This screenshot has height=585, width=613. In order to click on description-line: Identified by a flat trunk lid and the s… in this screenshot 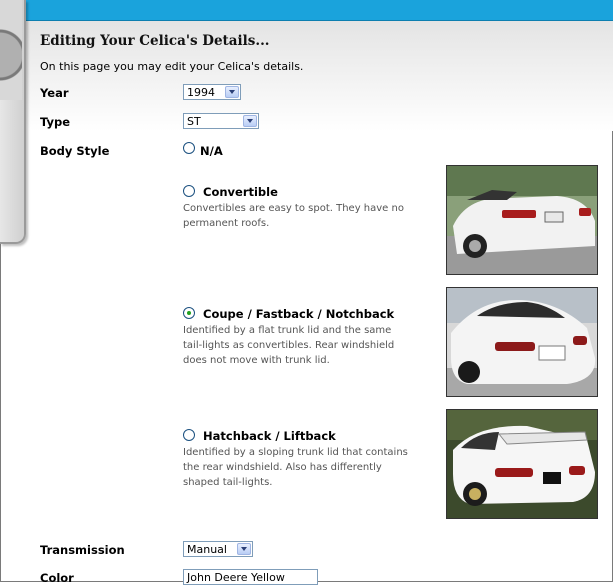, I will do `click(287, 330)`.